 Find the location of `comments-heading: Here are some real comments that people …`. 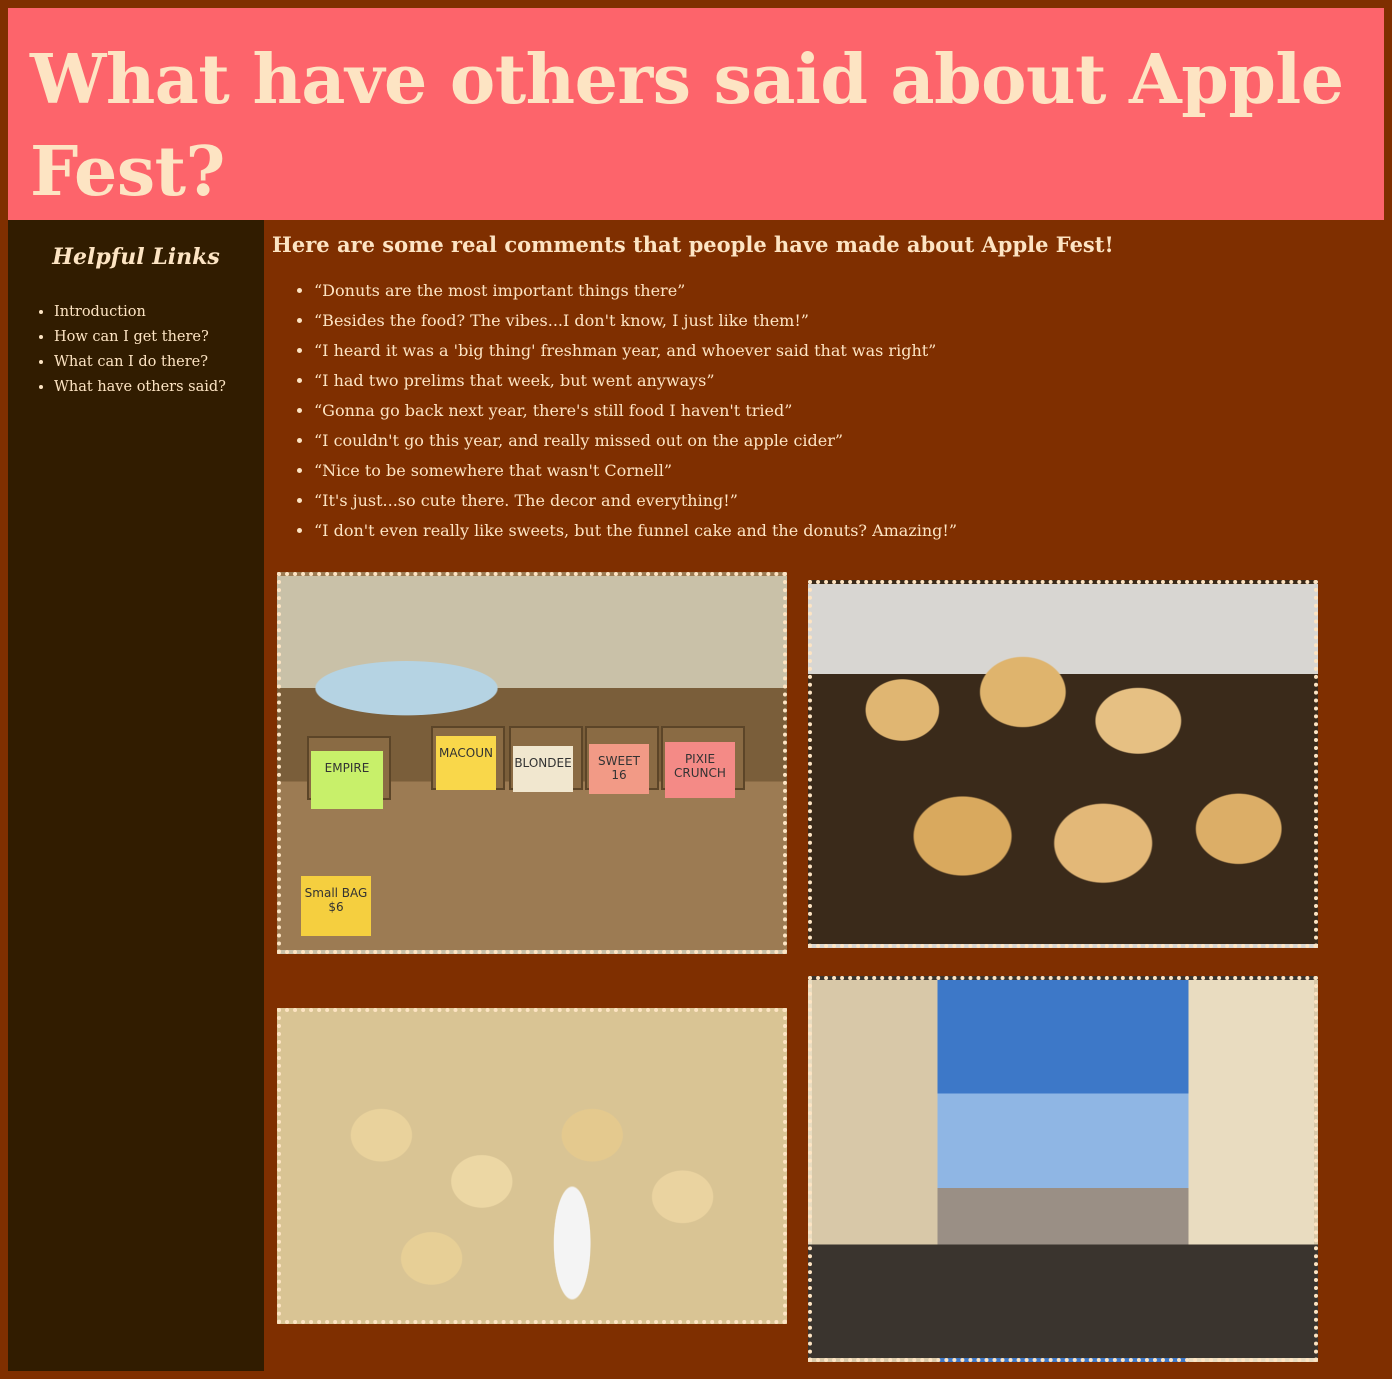

comments-heading: Here are some real comments that people … is located at coordinates (693, 244).